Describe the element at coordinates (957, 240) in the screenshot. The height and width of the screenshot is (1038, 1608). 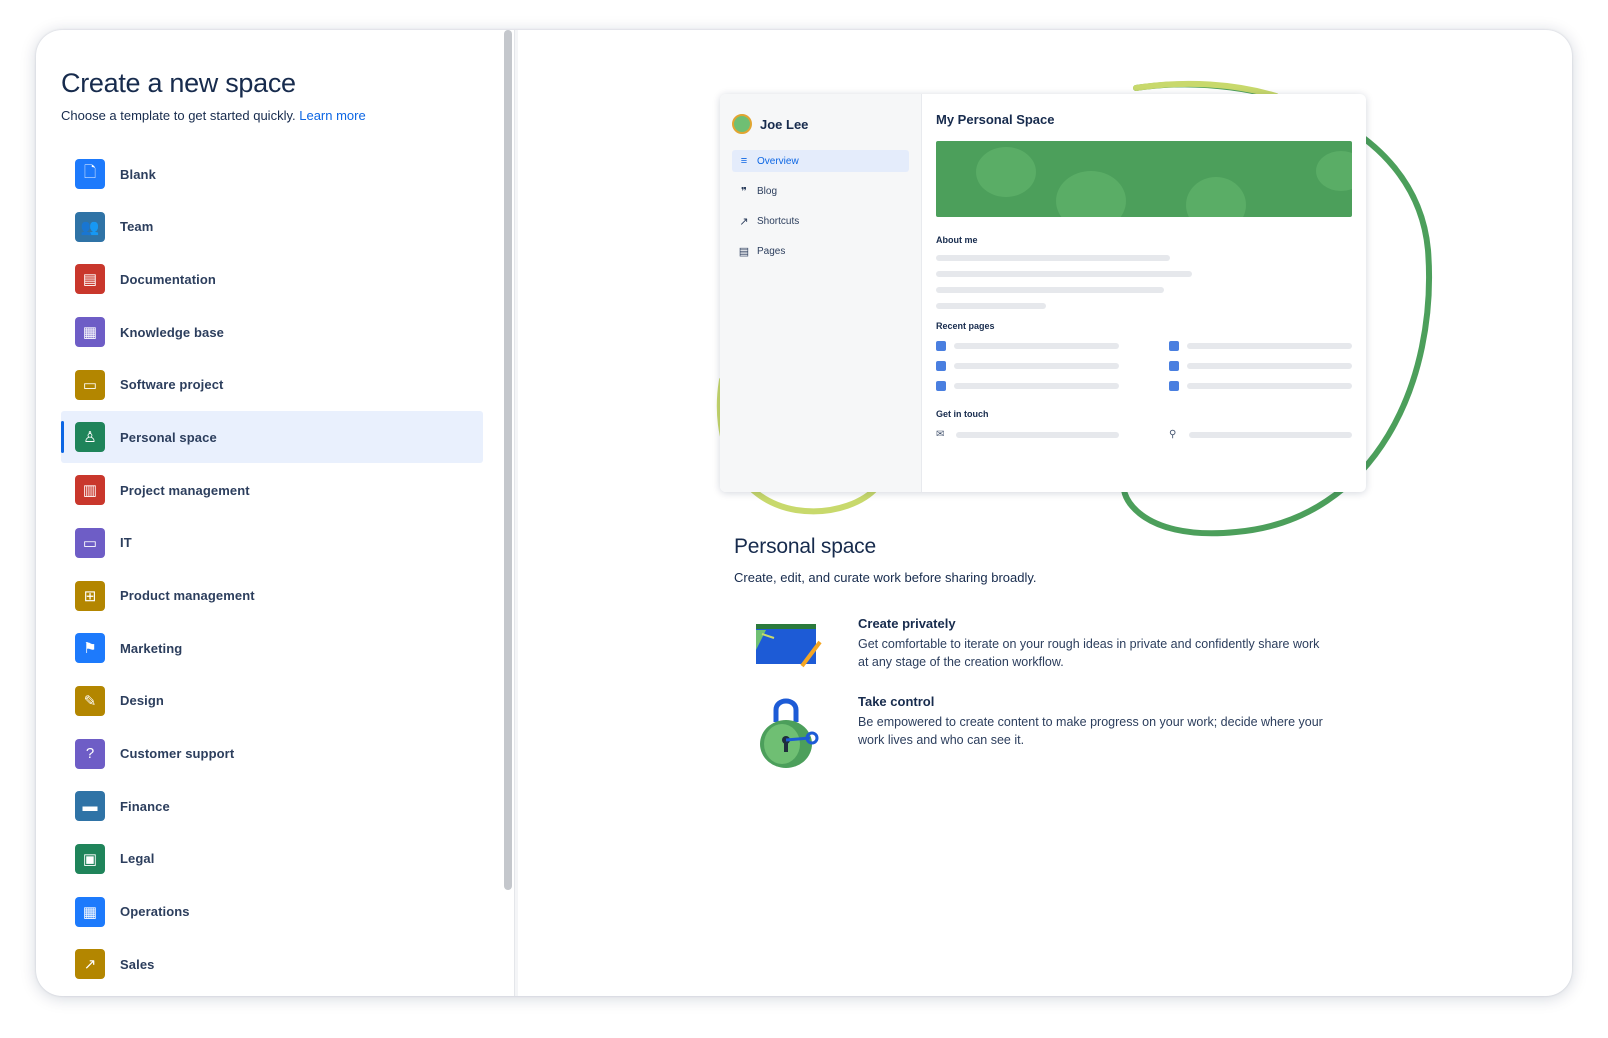
I see `about-me-heading: About me` at that location.